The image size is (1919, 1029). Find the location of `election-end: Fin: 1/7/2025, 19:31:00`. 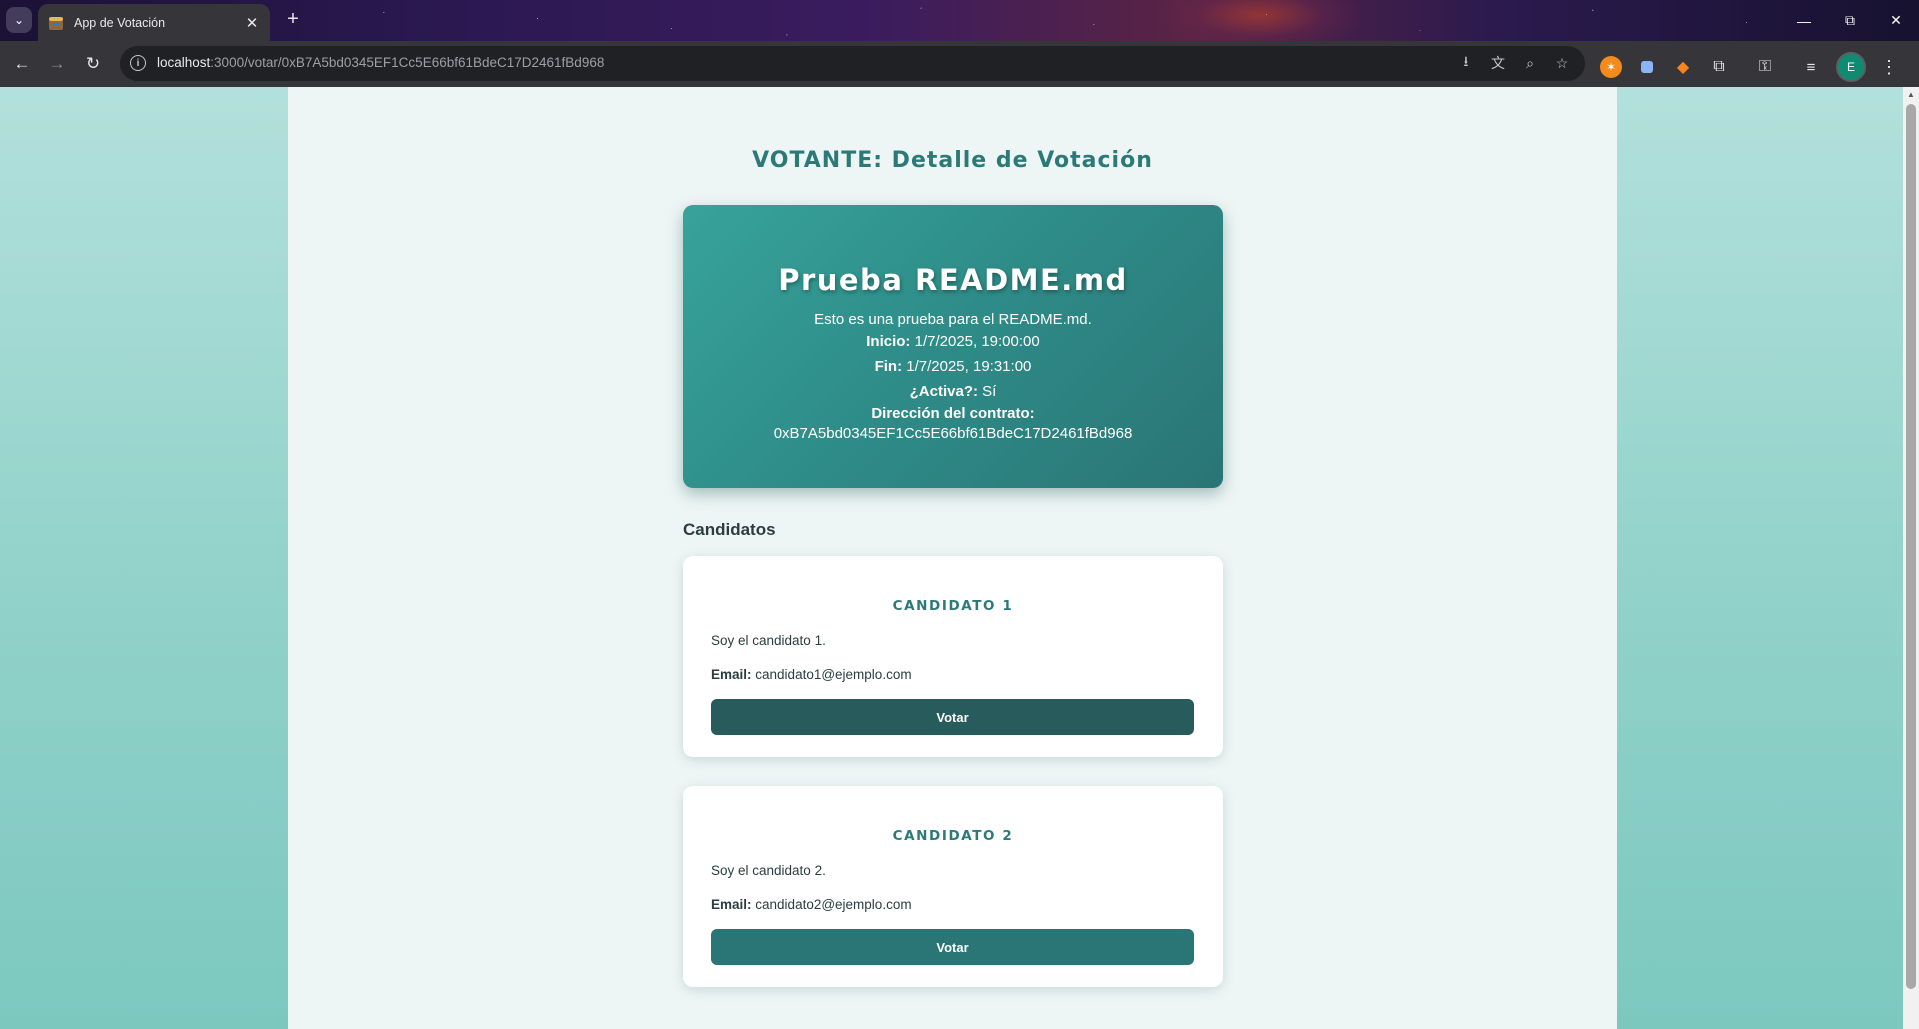

election-end: Fin: 1/7/2025, 19:31:00 is located at coordinates (953, 366).